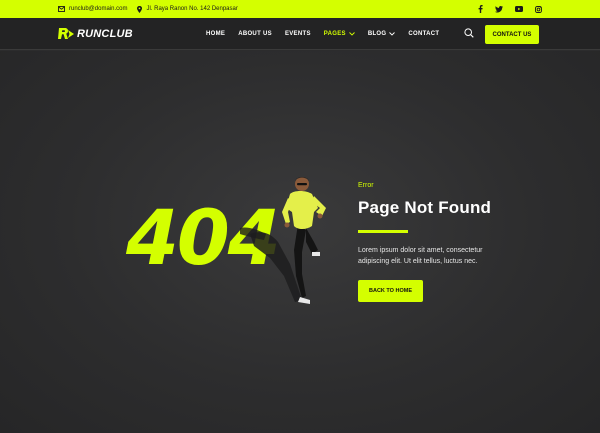 Image resolution: width=600 pixels, height=433 pixels. What do you see at coordinates (192, 9) in the screenshot?
I see `address-text: Jl. Raya Ranon No. 142 Denpasar` at bounding box center [192, 9].